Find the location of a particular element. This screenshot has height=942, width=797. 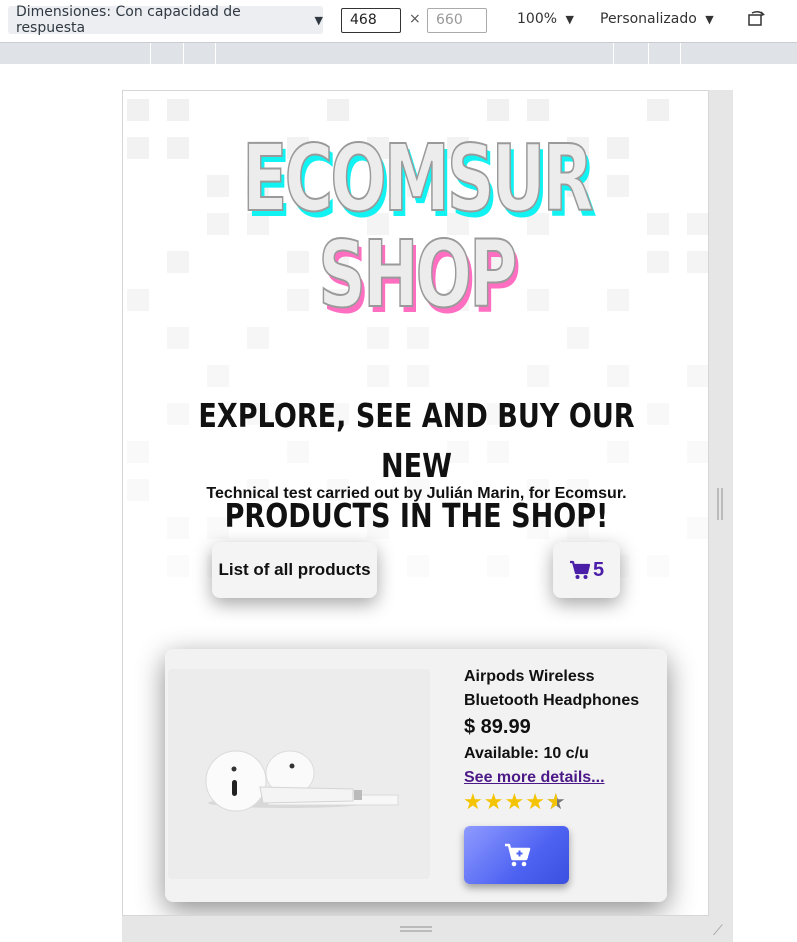

product-image is located at coordinates (299, 774).